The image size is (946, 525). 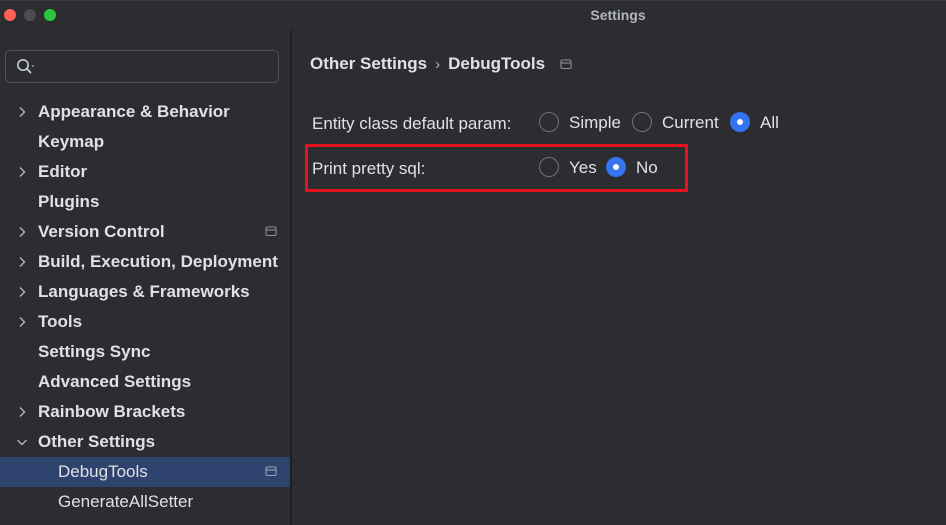 I want to click on sidebar-item-build-execution-deployment: Build, Execution, Deployment, so click(x=145, y=262).